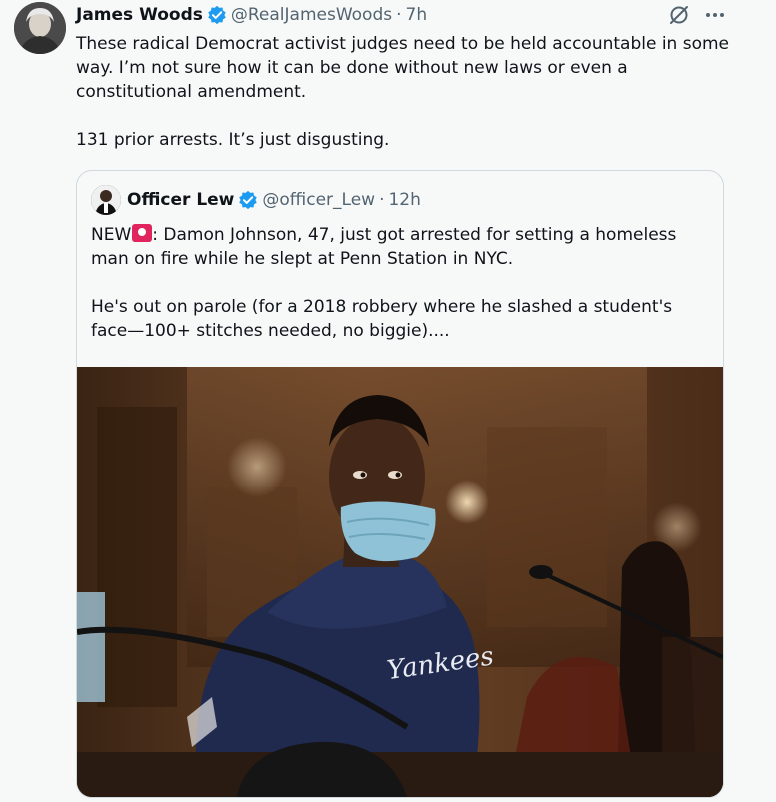 The image size is (776, 802). What do you see at coordinates (233, 140) in the screenshot?
I see `tweet-paragraph: 131 prior arrests. It’s just disgusting.` at bounding box center [233, 140].